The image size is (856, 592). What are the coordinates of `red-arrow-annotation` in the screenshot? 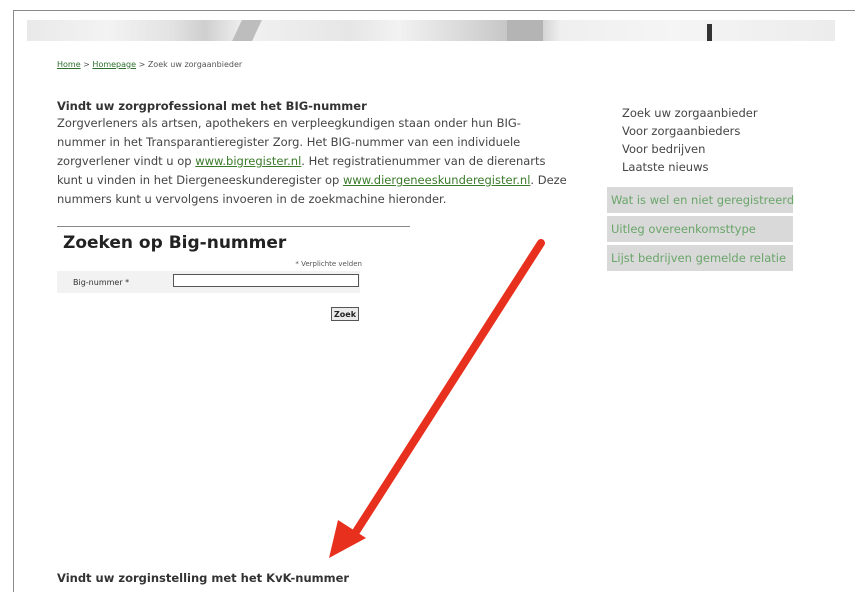 It's located at (437, 398).